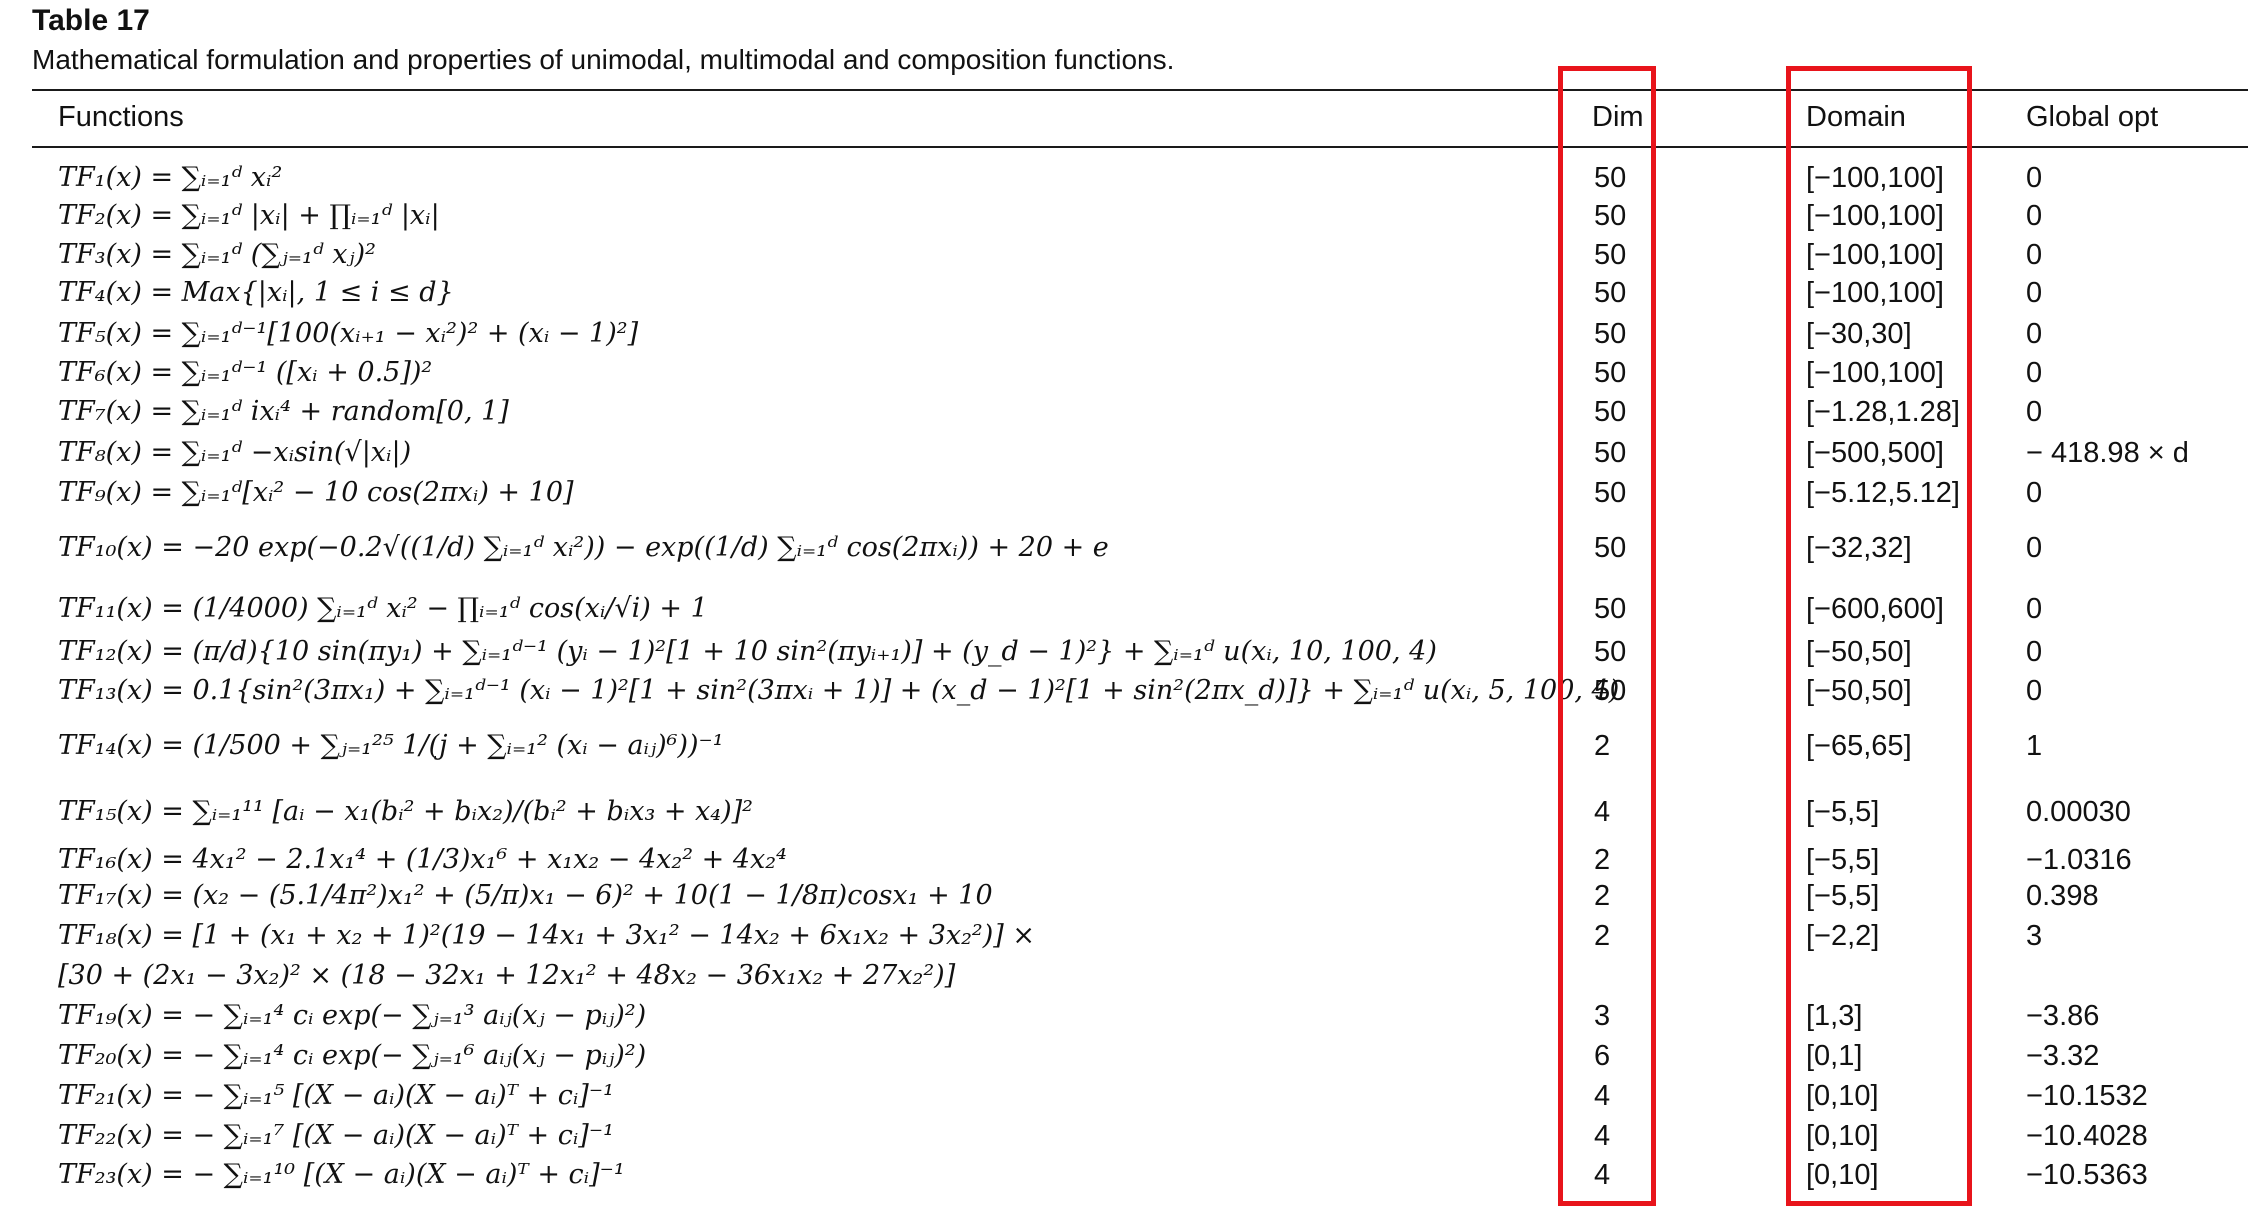 Image resolution: width=2260 pixels, height=1212 pixels. I want to click on global-opt-value: 0.398, so click(2062, 896).